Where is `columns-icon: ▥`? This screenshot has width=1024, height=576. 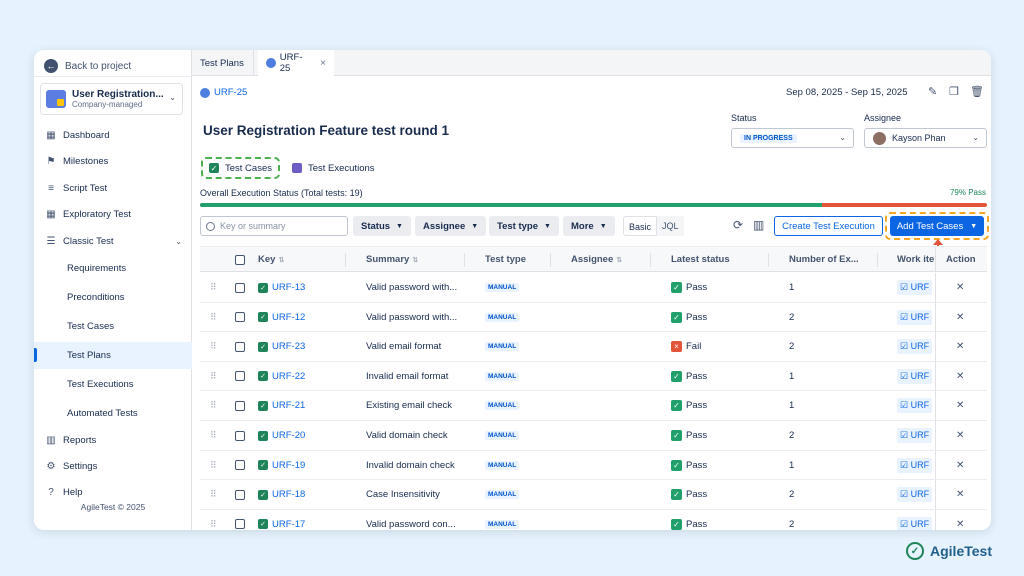
columns-icon: ▥ is located at coordinates (758, 225).